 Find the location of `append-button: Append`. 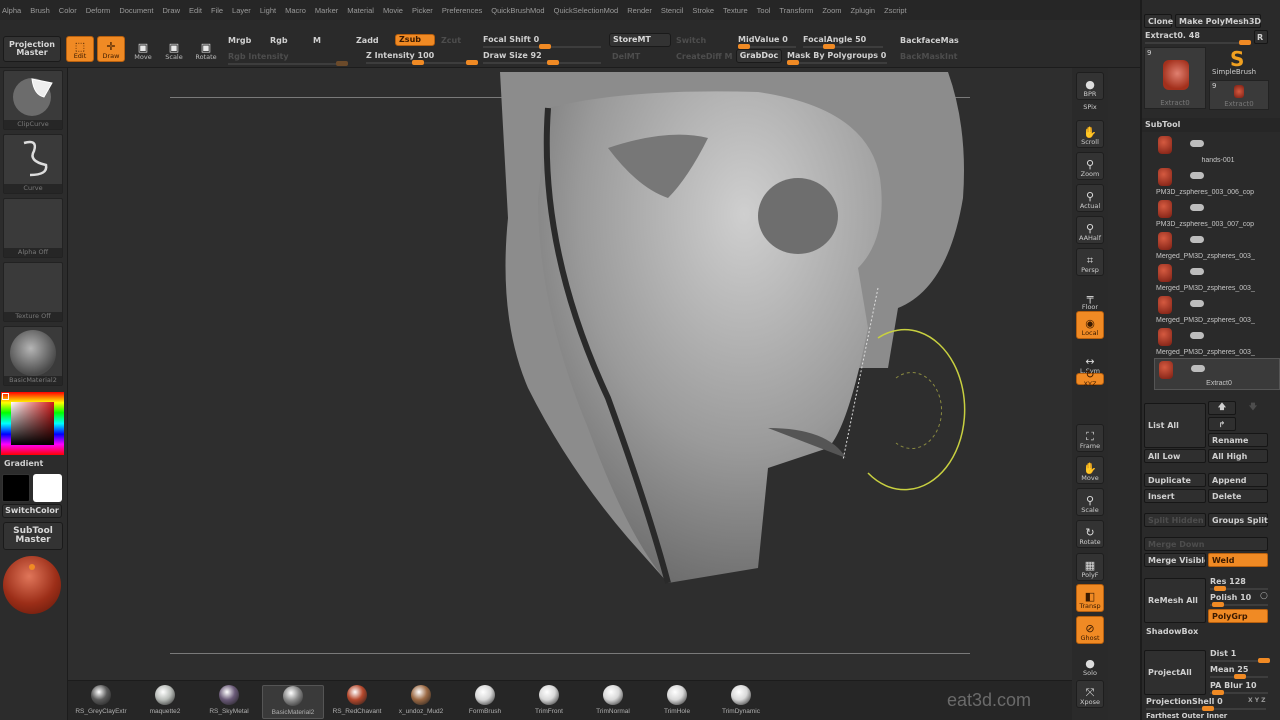

append-button: Append is located at coordinates (1238, 480).